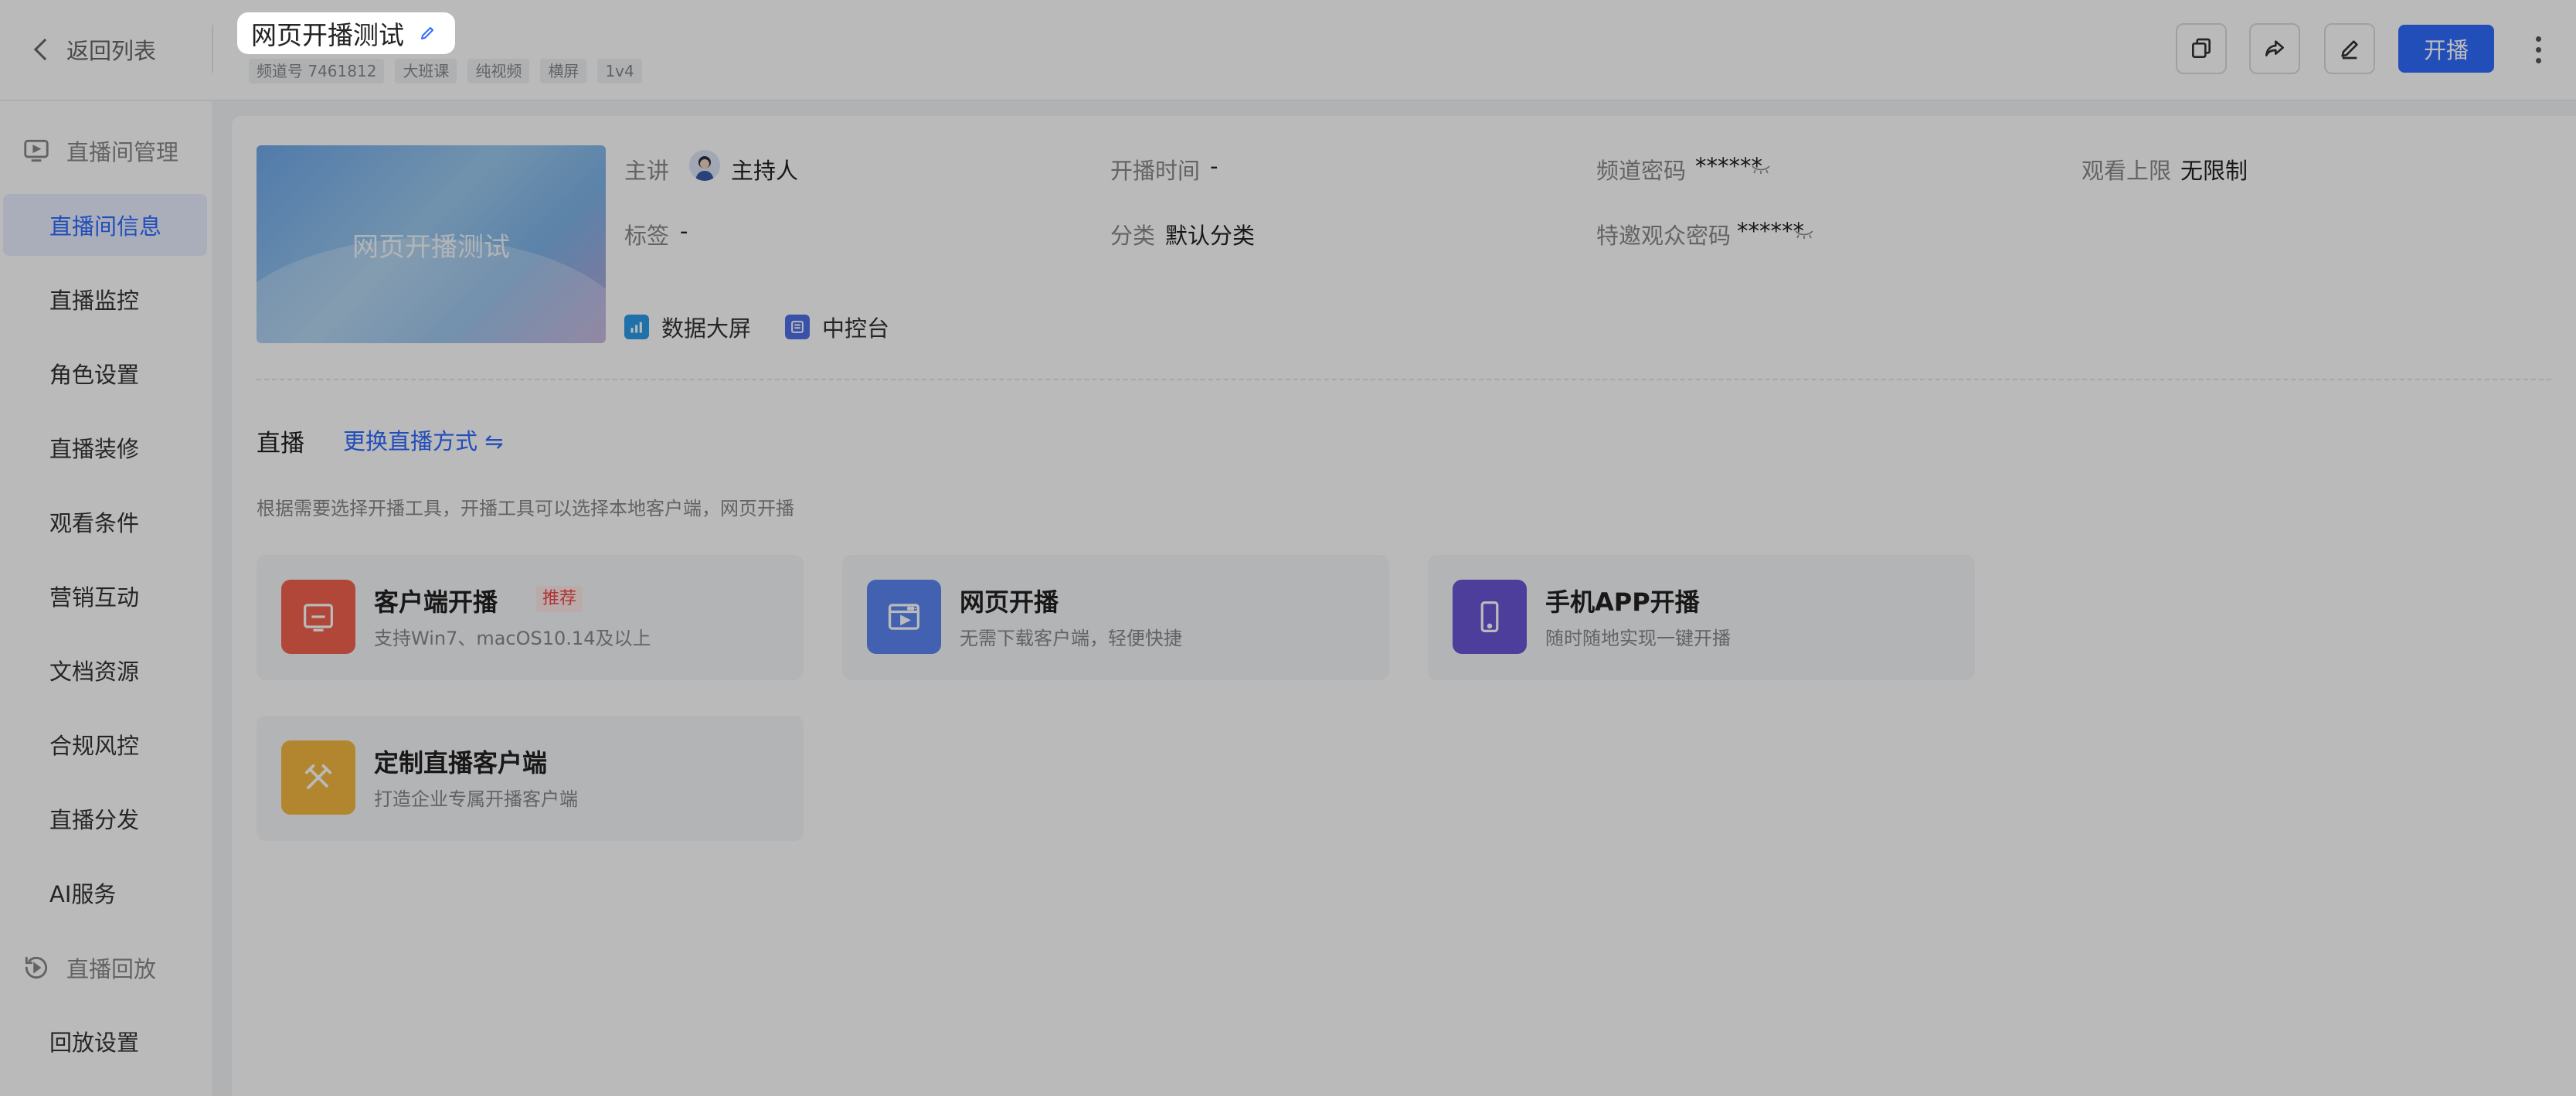 This screenshot has width=2576, height=1096. I want to click on replay-icon, so click(36, 967).